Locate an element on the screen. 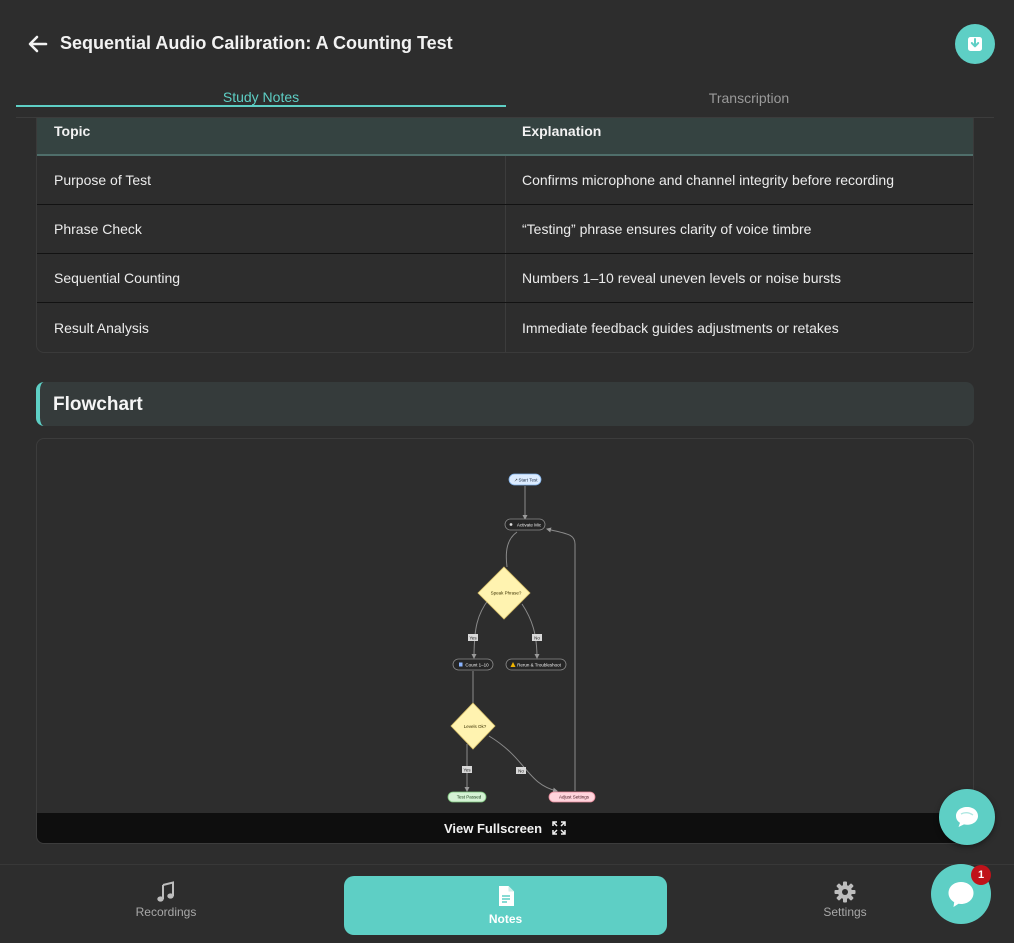  node-activate-mic: Activate Mic is located at coordinates (525, 524).